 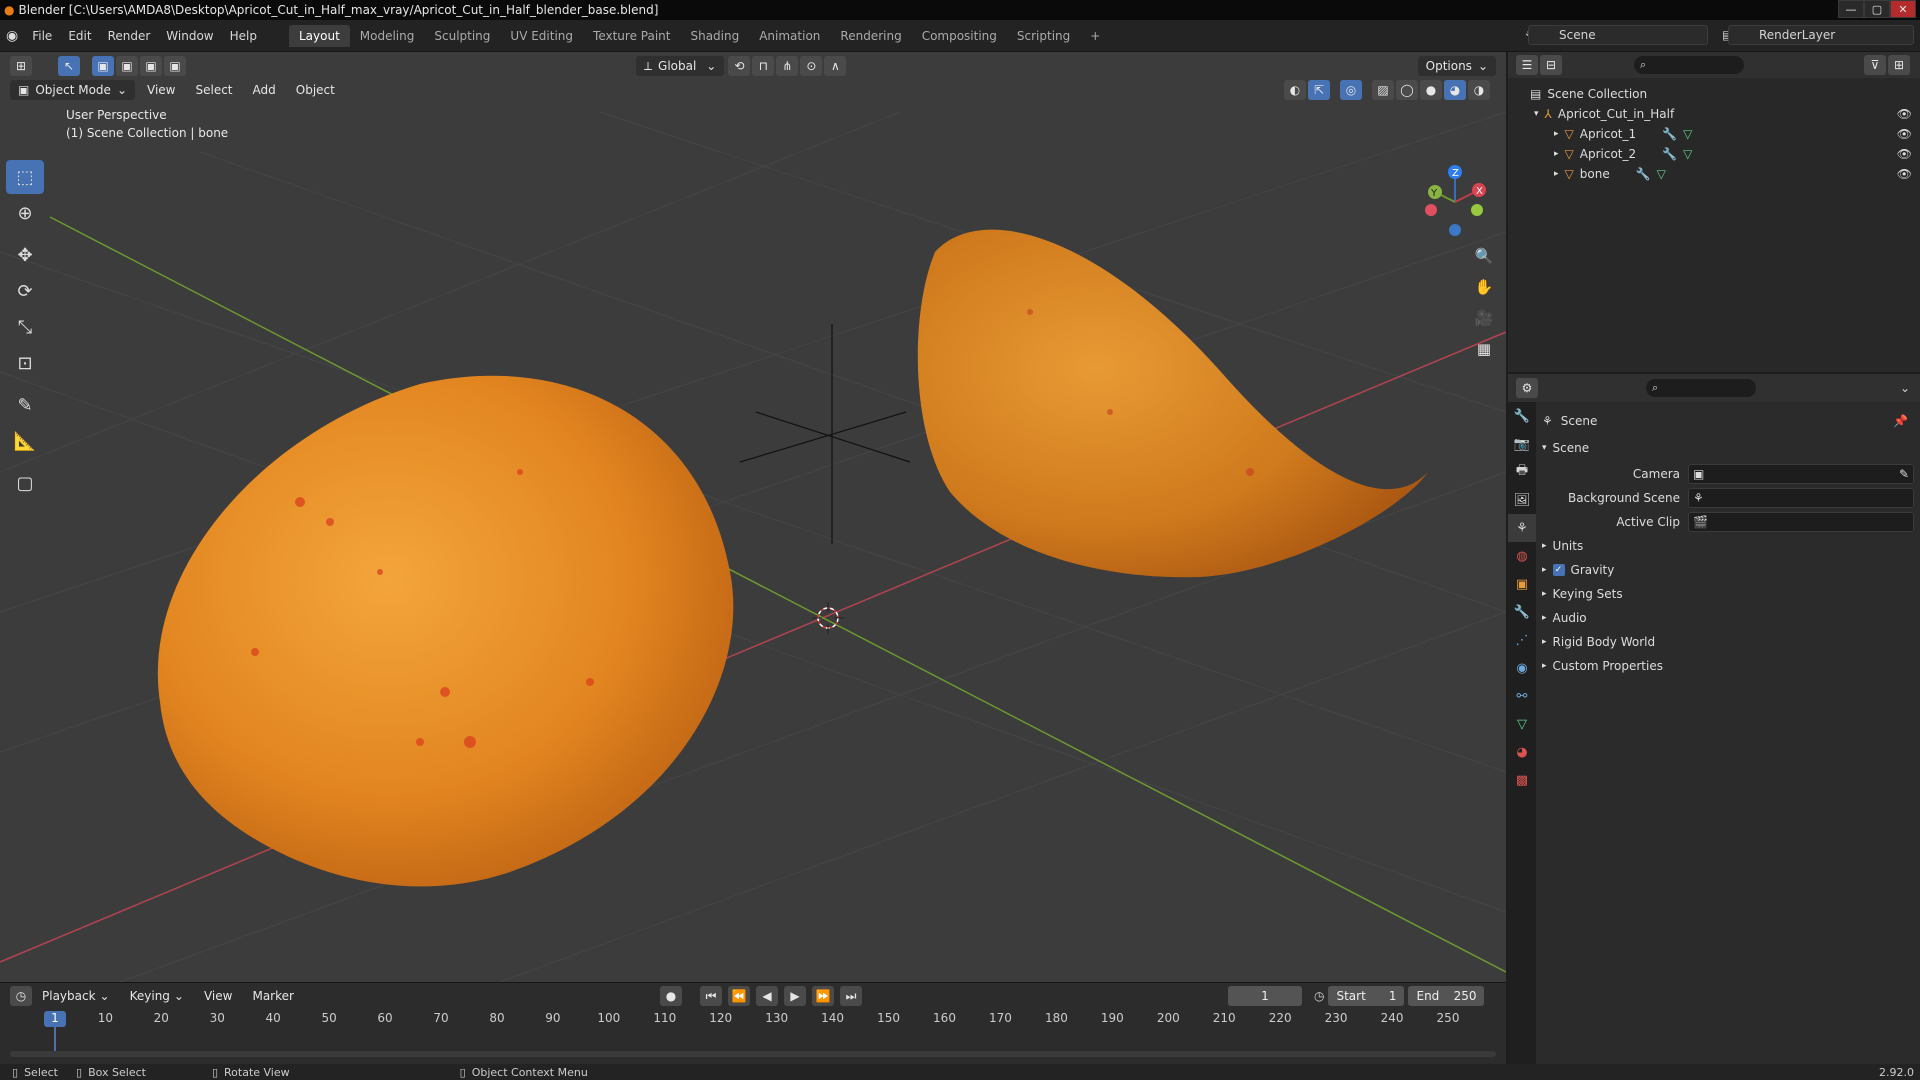 I want to click on outliner-item-bone: ▸ ▽ bone 🔧 ▽ 👁, so click(x=1714, y=174).